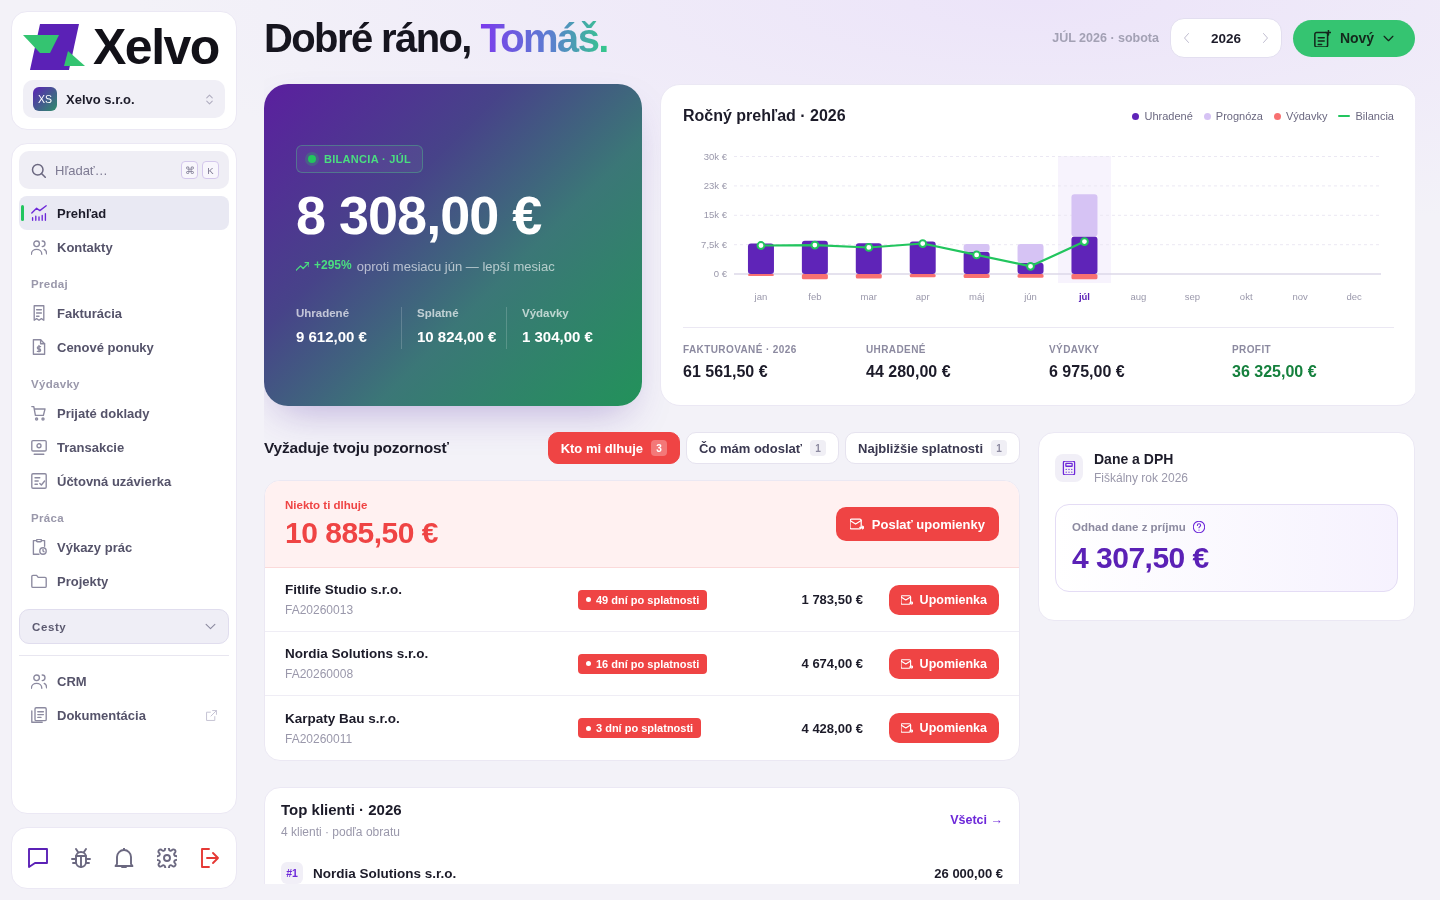 This screenshot has width=1440, height=900. Describe the element at coordinates (124, 481) in the screenshot. I see `sidebar-item: Účtovná uzávierka` at that location.